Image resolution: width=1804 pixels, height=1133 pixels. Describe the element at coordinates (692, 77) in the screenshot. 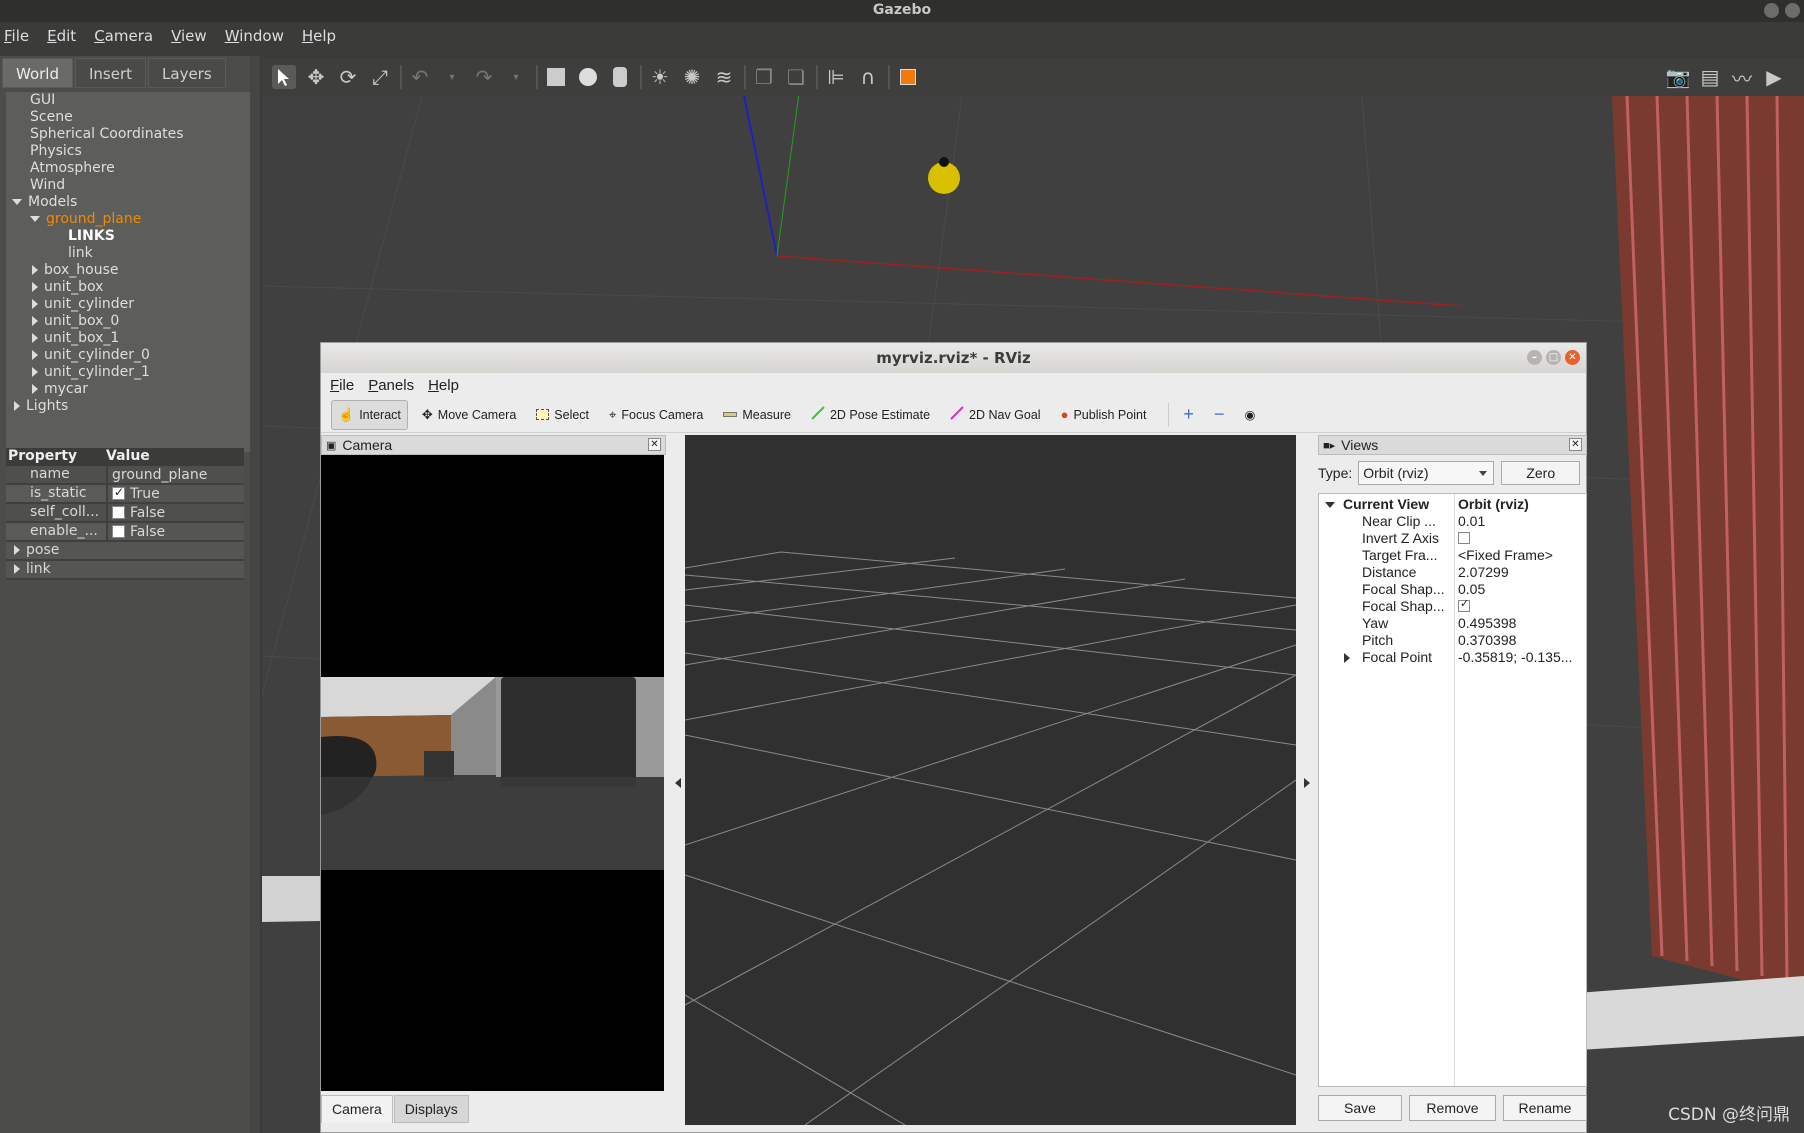

I see `spot-light-icon: ✺` at that location.